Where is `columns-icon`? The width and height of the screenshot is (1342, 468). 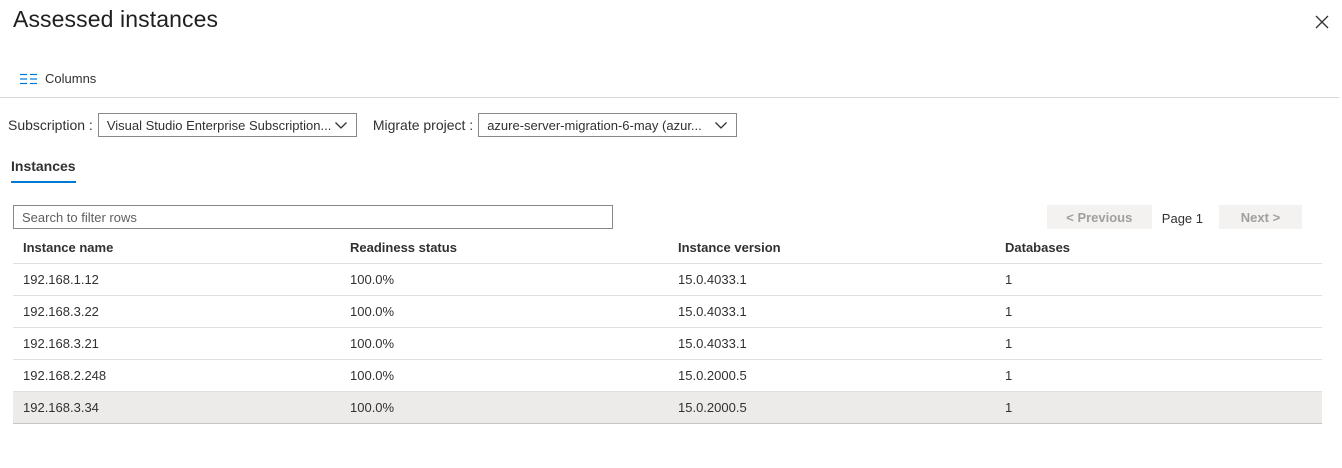
columns-icon is located at coordinates (28, 78).